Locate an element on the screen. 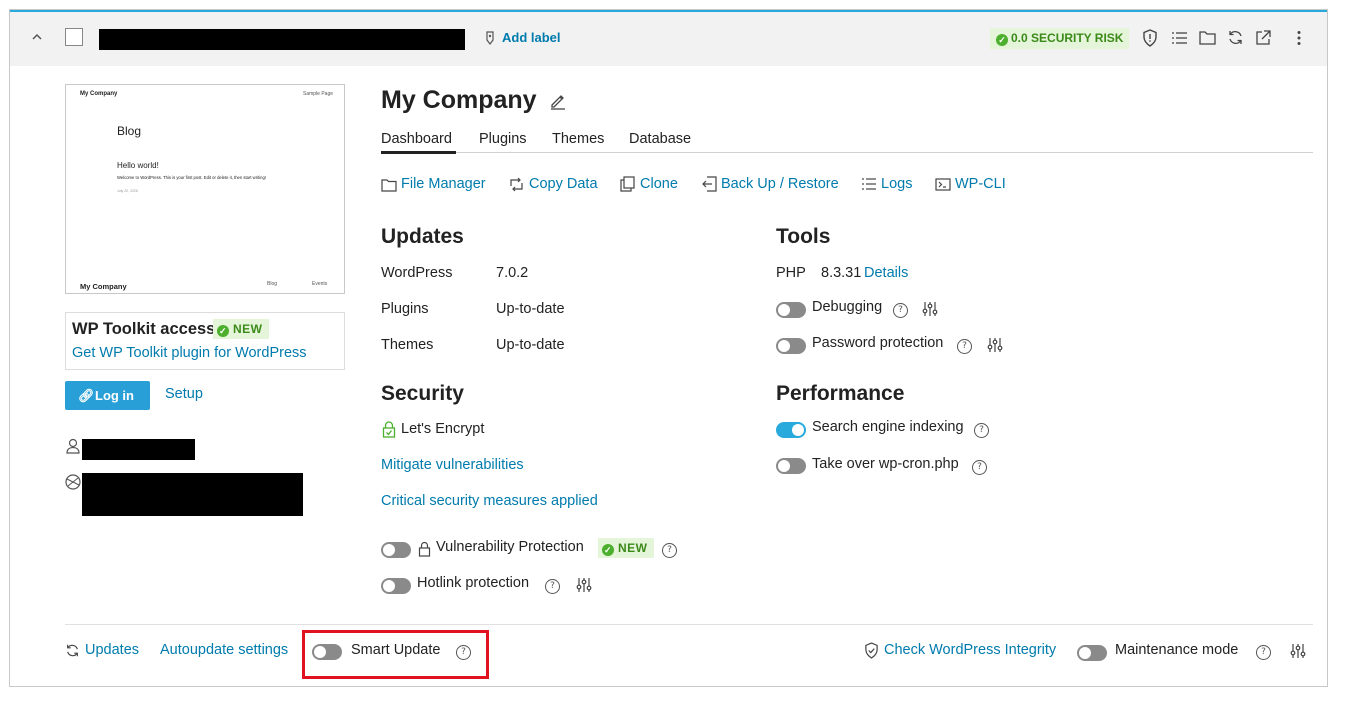 The height and width of the screenshot is (701, 1351). redacted-url is located at coordinates (192, 494).